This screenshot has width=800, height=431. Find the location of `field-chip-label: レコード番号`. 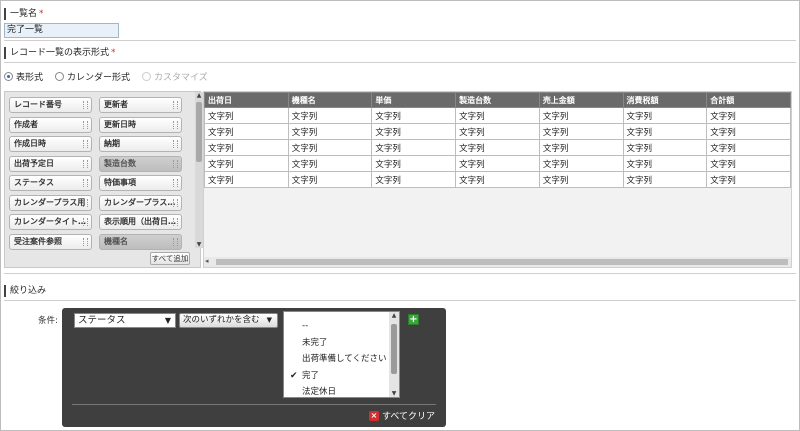

field-chip-label: レコード番号 is located at coordinates (38, 104).